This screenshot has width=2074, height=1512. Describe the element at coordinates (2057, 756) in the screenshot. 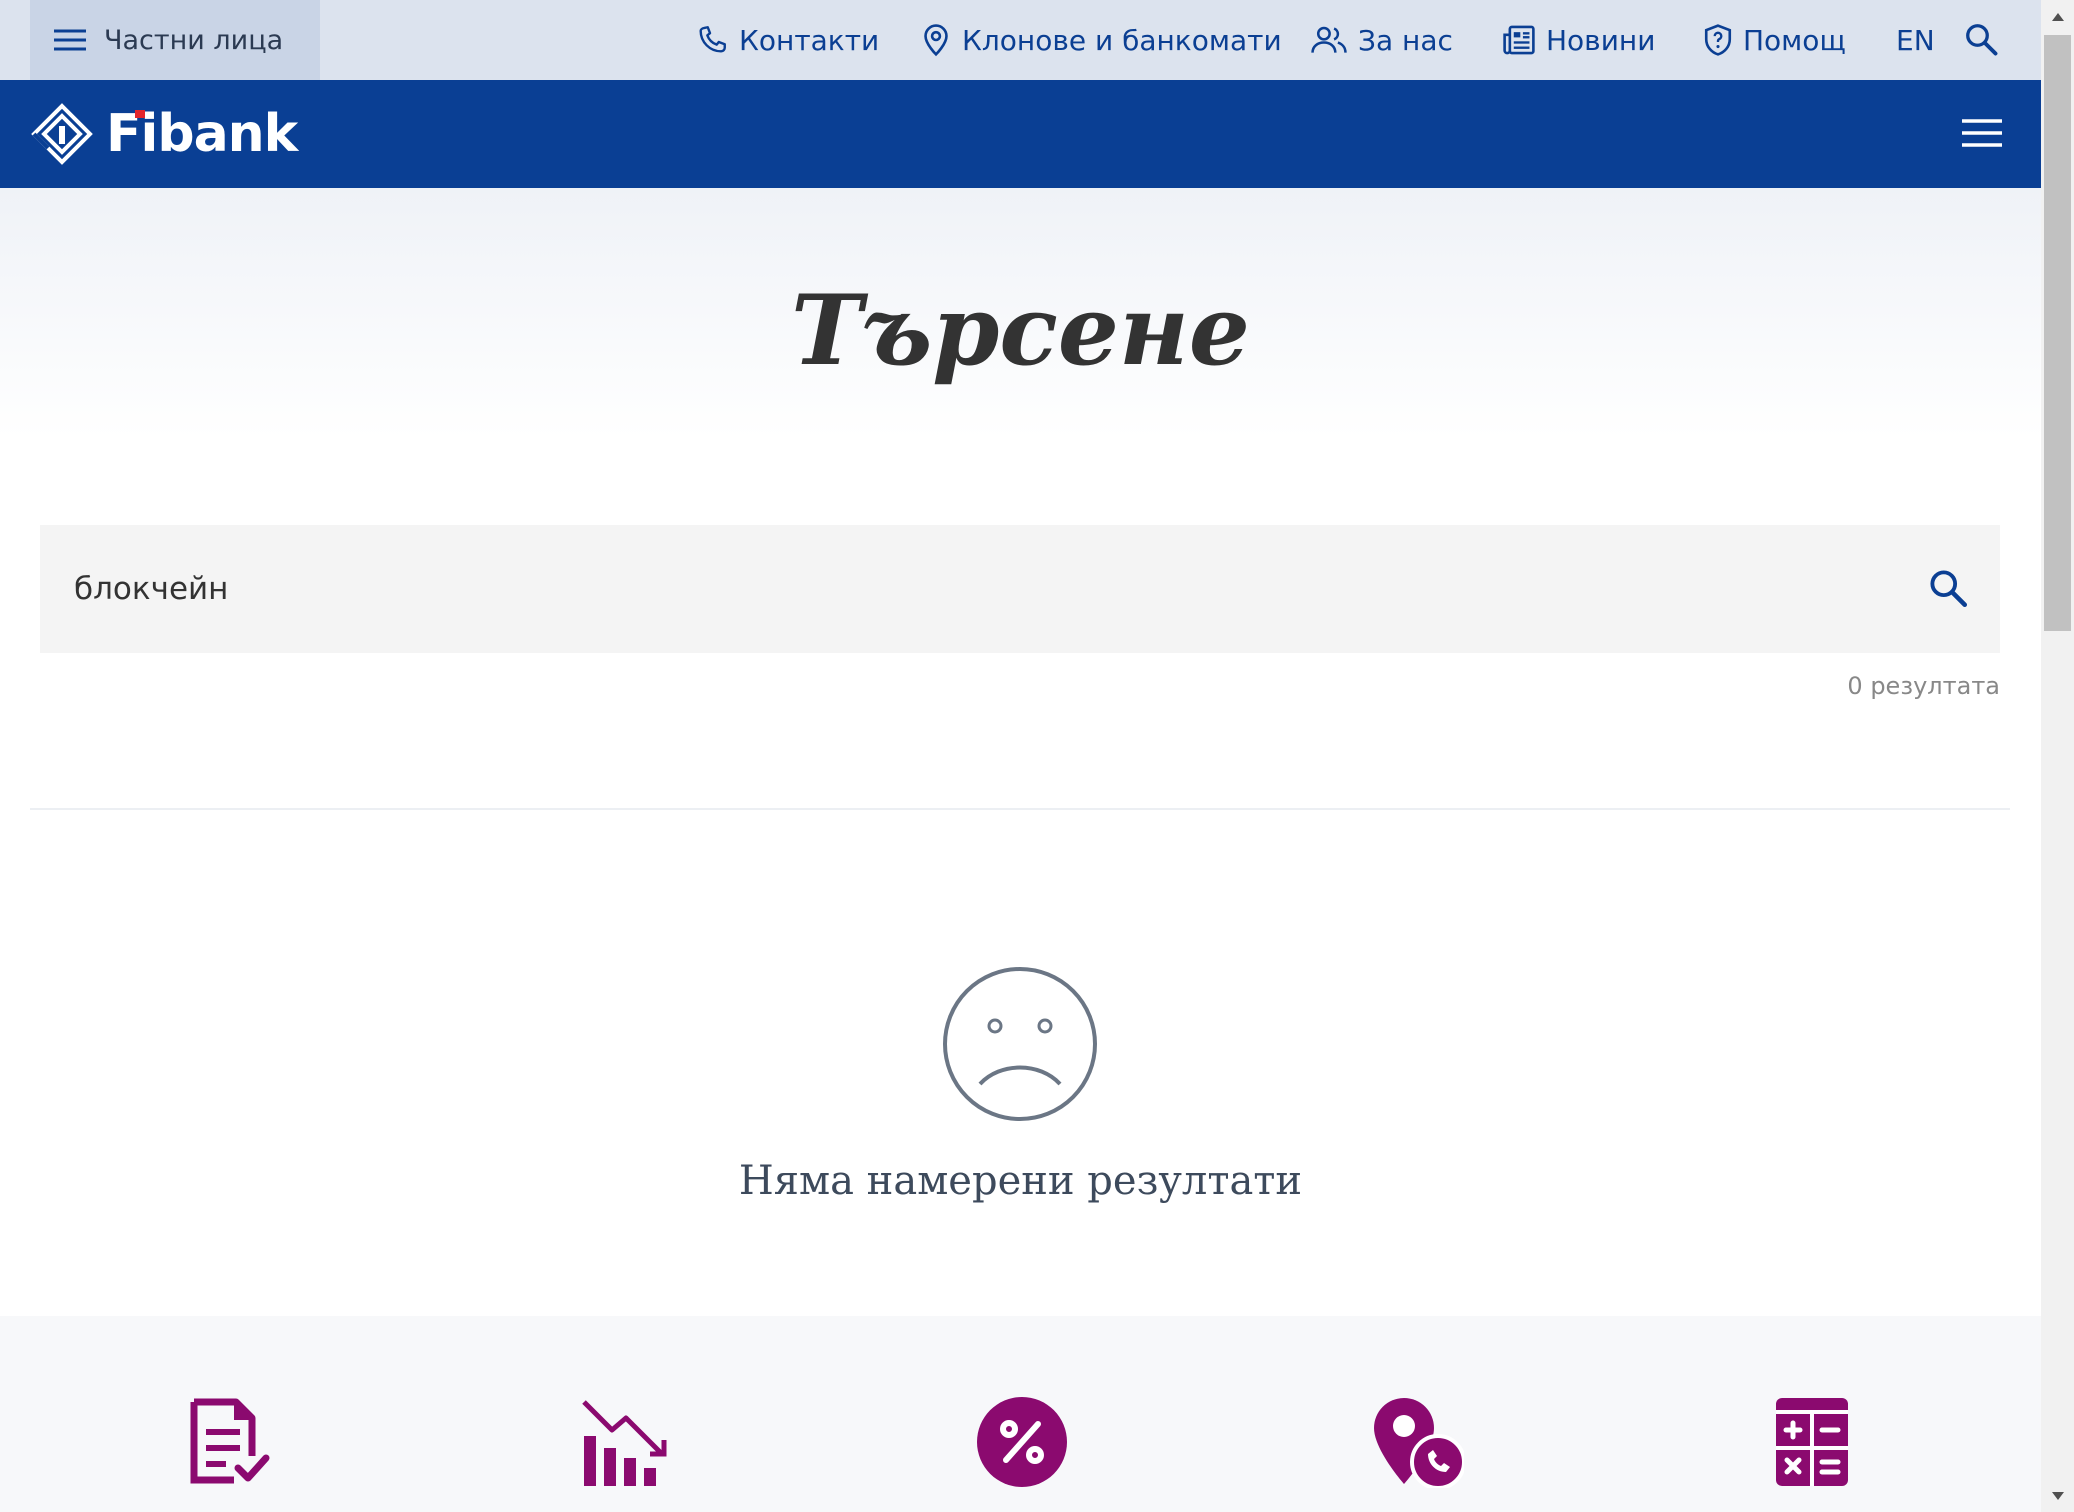

I see `page-scrollbar` at that location.